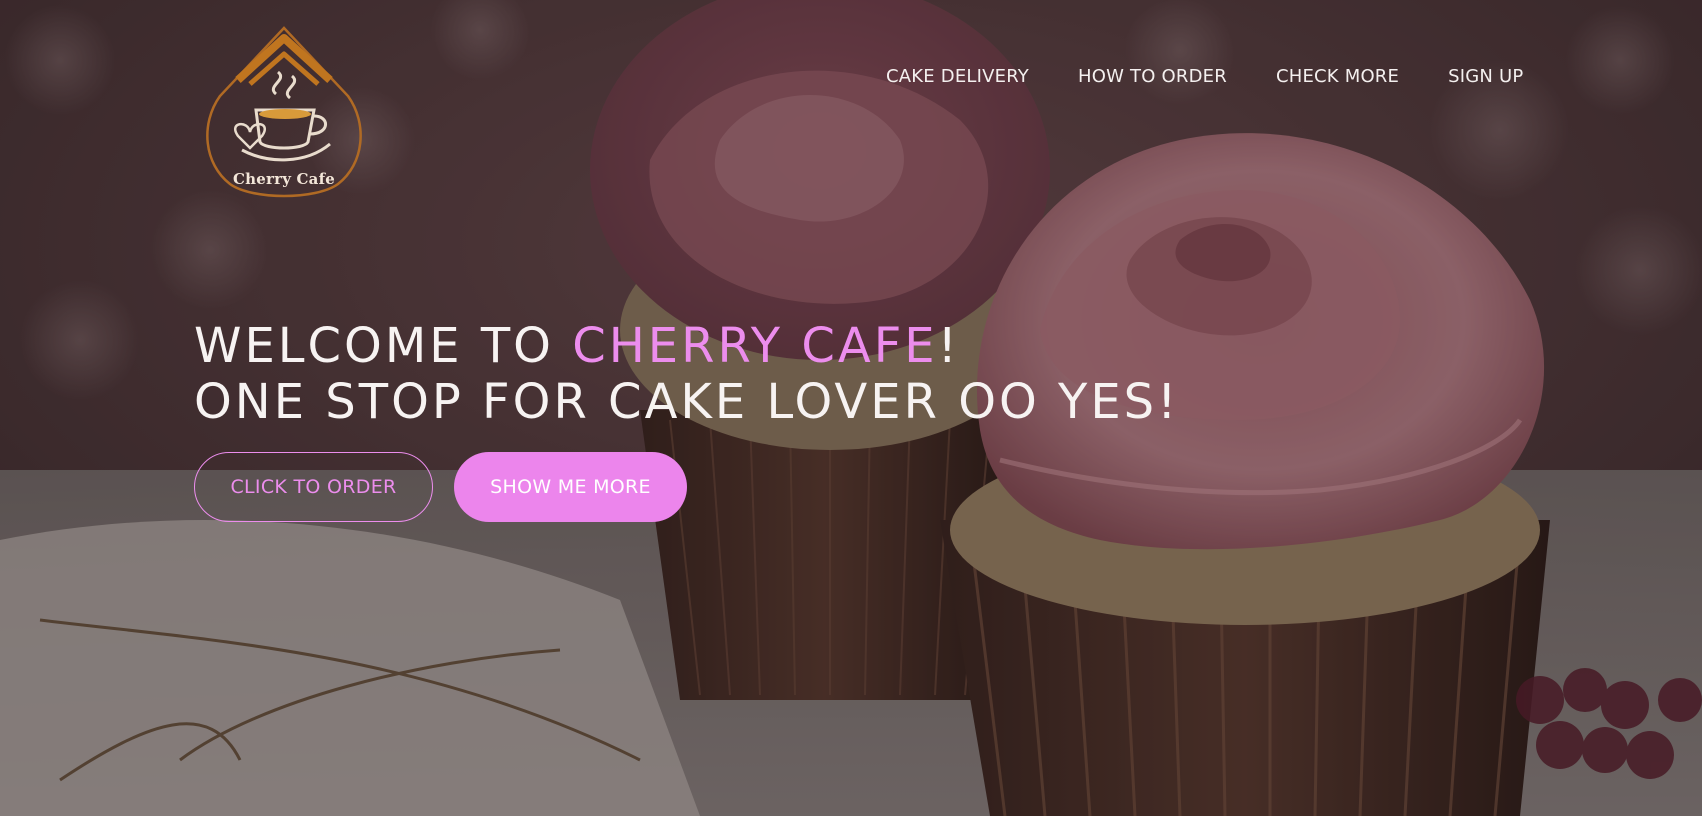 The width and height of the screenshot is (1702, 816). I want to click on nav-check-more: CHECK MORE, so click(1337, 76).